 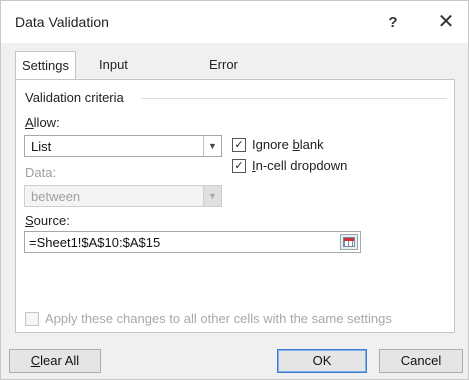 What do you see at coordinates (125, 74) in the screenshot?
I see `tab-input-message: Input Message` at bounding box center [125, 74].